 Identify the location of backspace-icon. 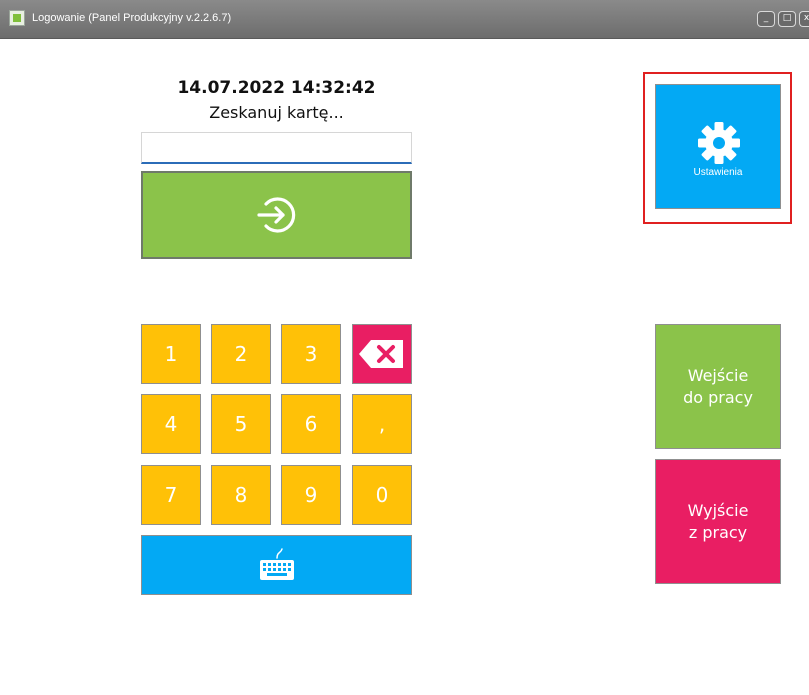
(381, 354).